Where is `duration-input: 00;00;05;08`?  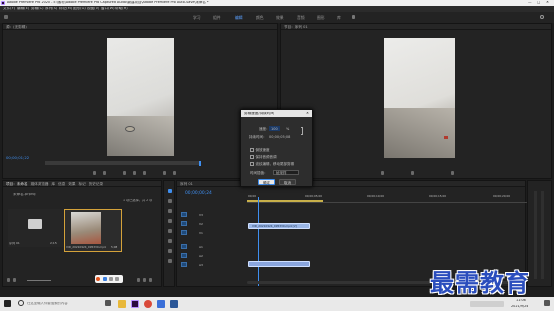 duration-input: 00;00;05;08 is located at coordinates (279, 137).